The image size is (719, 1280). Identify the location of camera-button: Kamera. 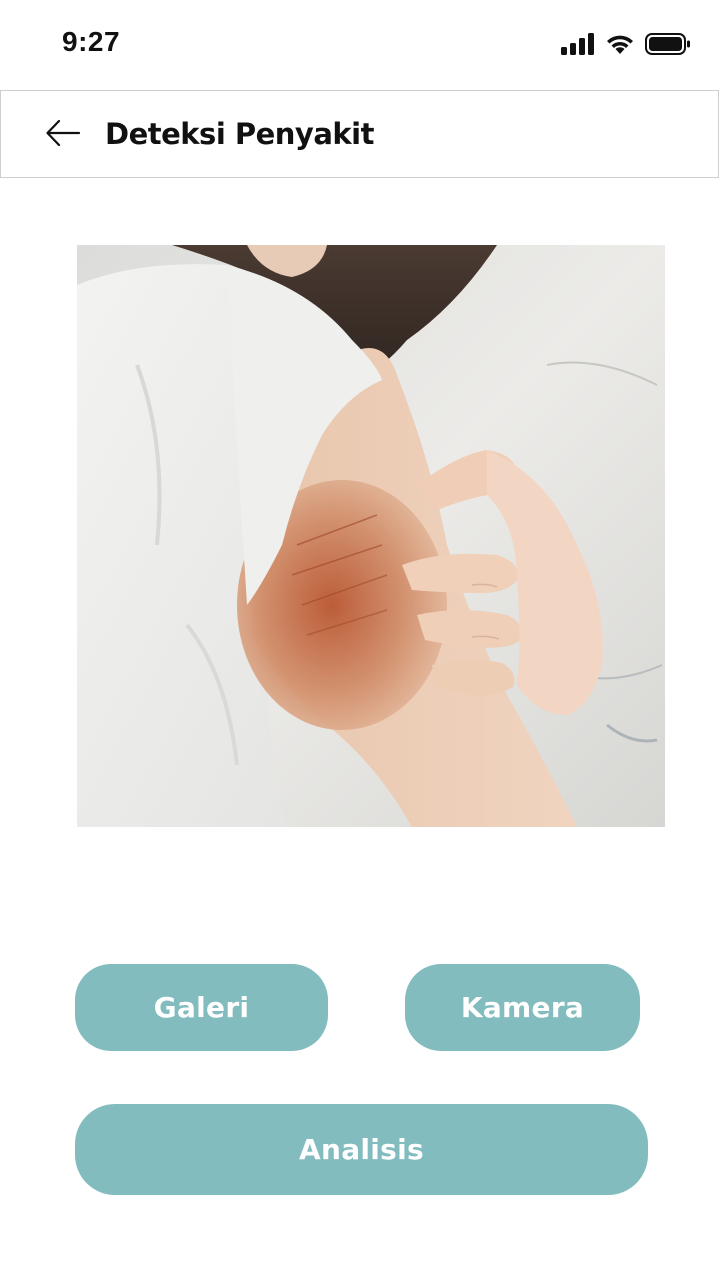
(522, 1007).